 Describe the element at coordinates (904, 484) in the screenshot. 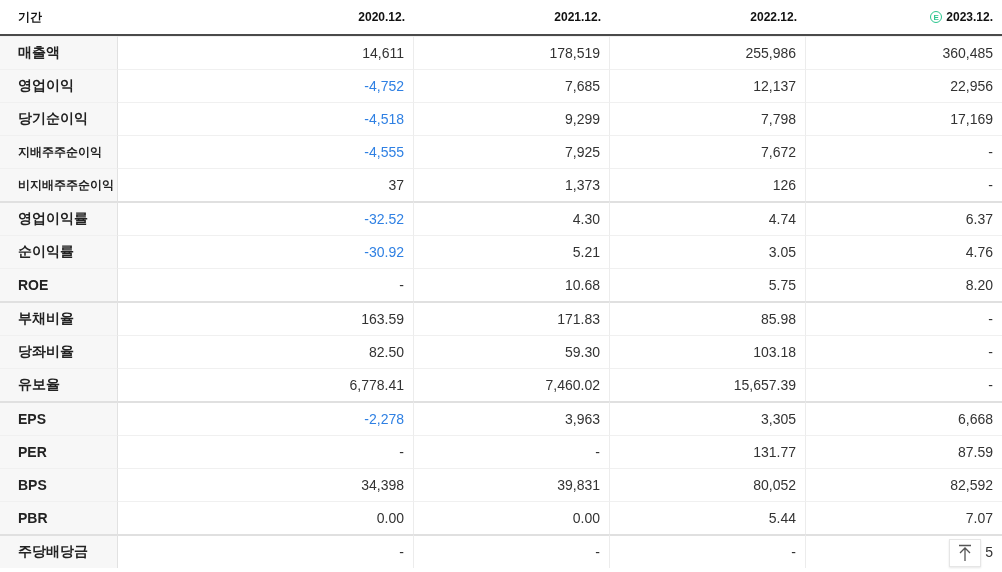

I see `table-cell: 82,592` at that location.